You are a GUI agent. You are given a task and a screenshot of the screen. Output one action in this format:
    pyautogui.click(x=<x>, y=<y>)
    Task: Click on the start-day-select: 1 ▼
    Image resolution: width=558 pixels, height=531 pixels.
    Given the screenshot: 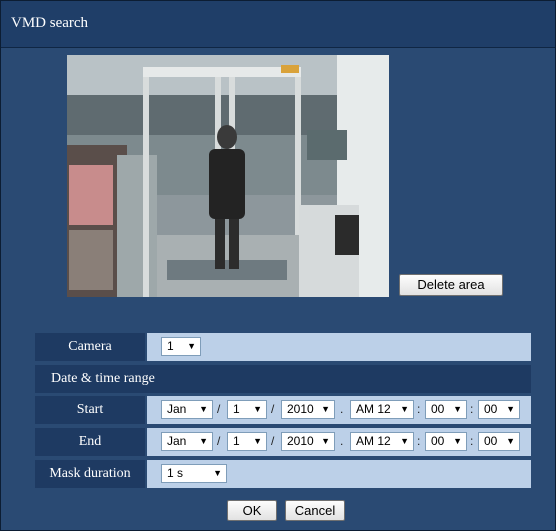 What is the action you would take?
    pyautogui.click(x=247, y=409)
    